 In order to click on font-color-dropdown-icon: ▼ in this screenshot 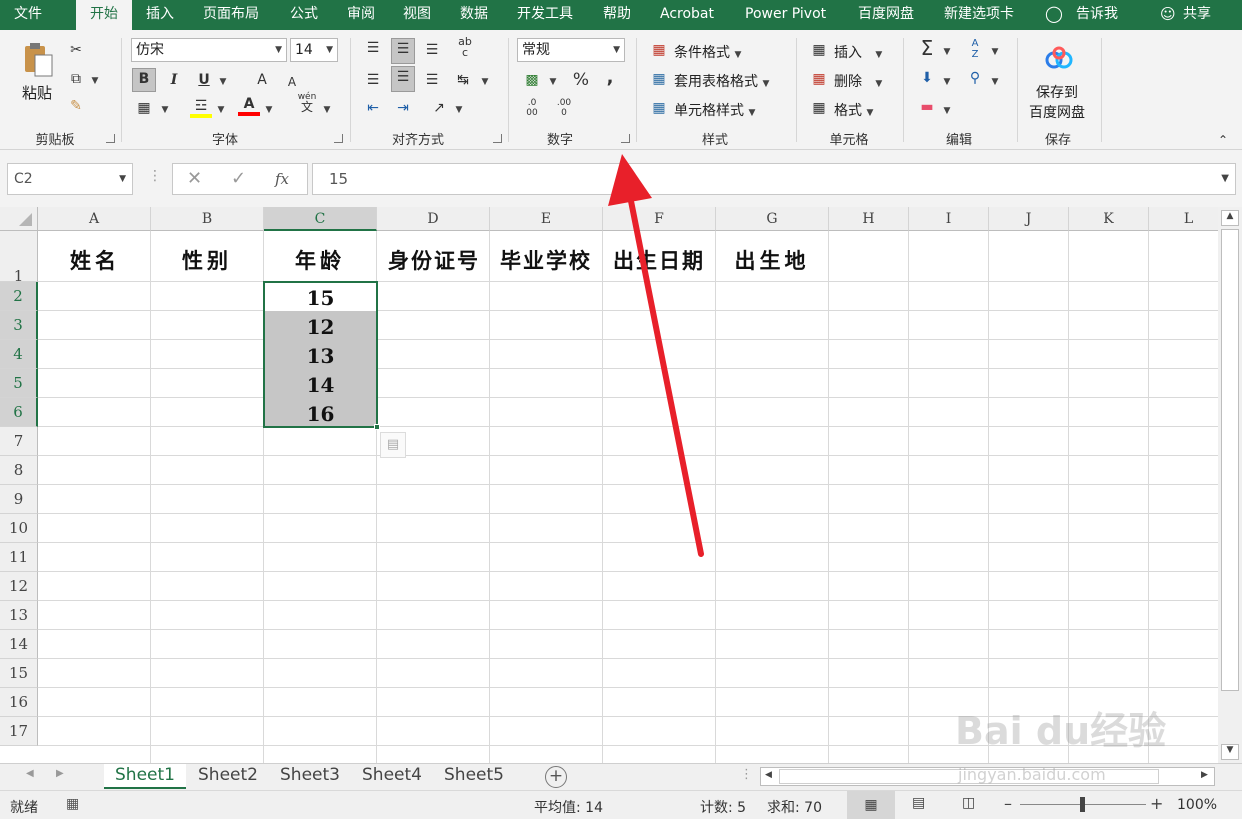, I will do `click(269, 109)`.